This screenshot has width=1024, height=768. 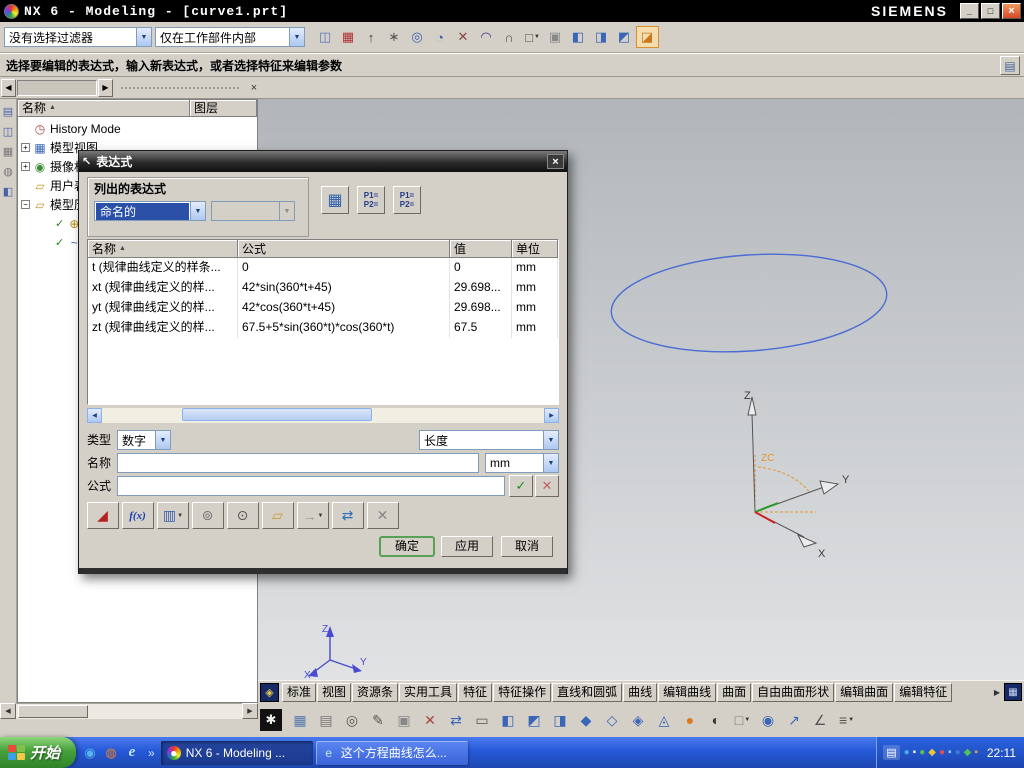 What do you see at coordinates (489, 440) in the screenshot?
I see `dimension-combo: 长度 ▼` at bounding box center [489, 440].